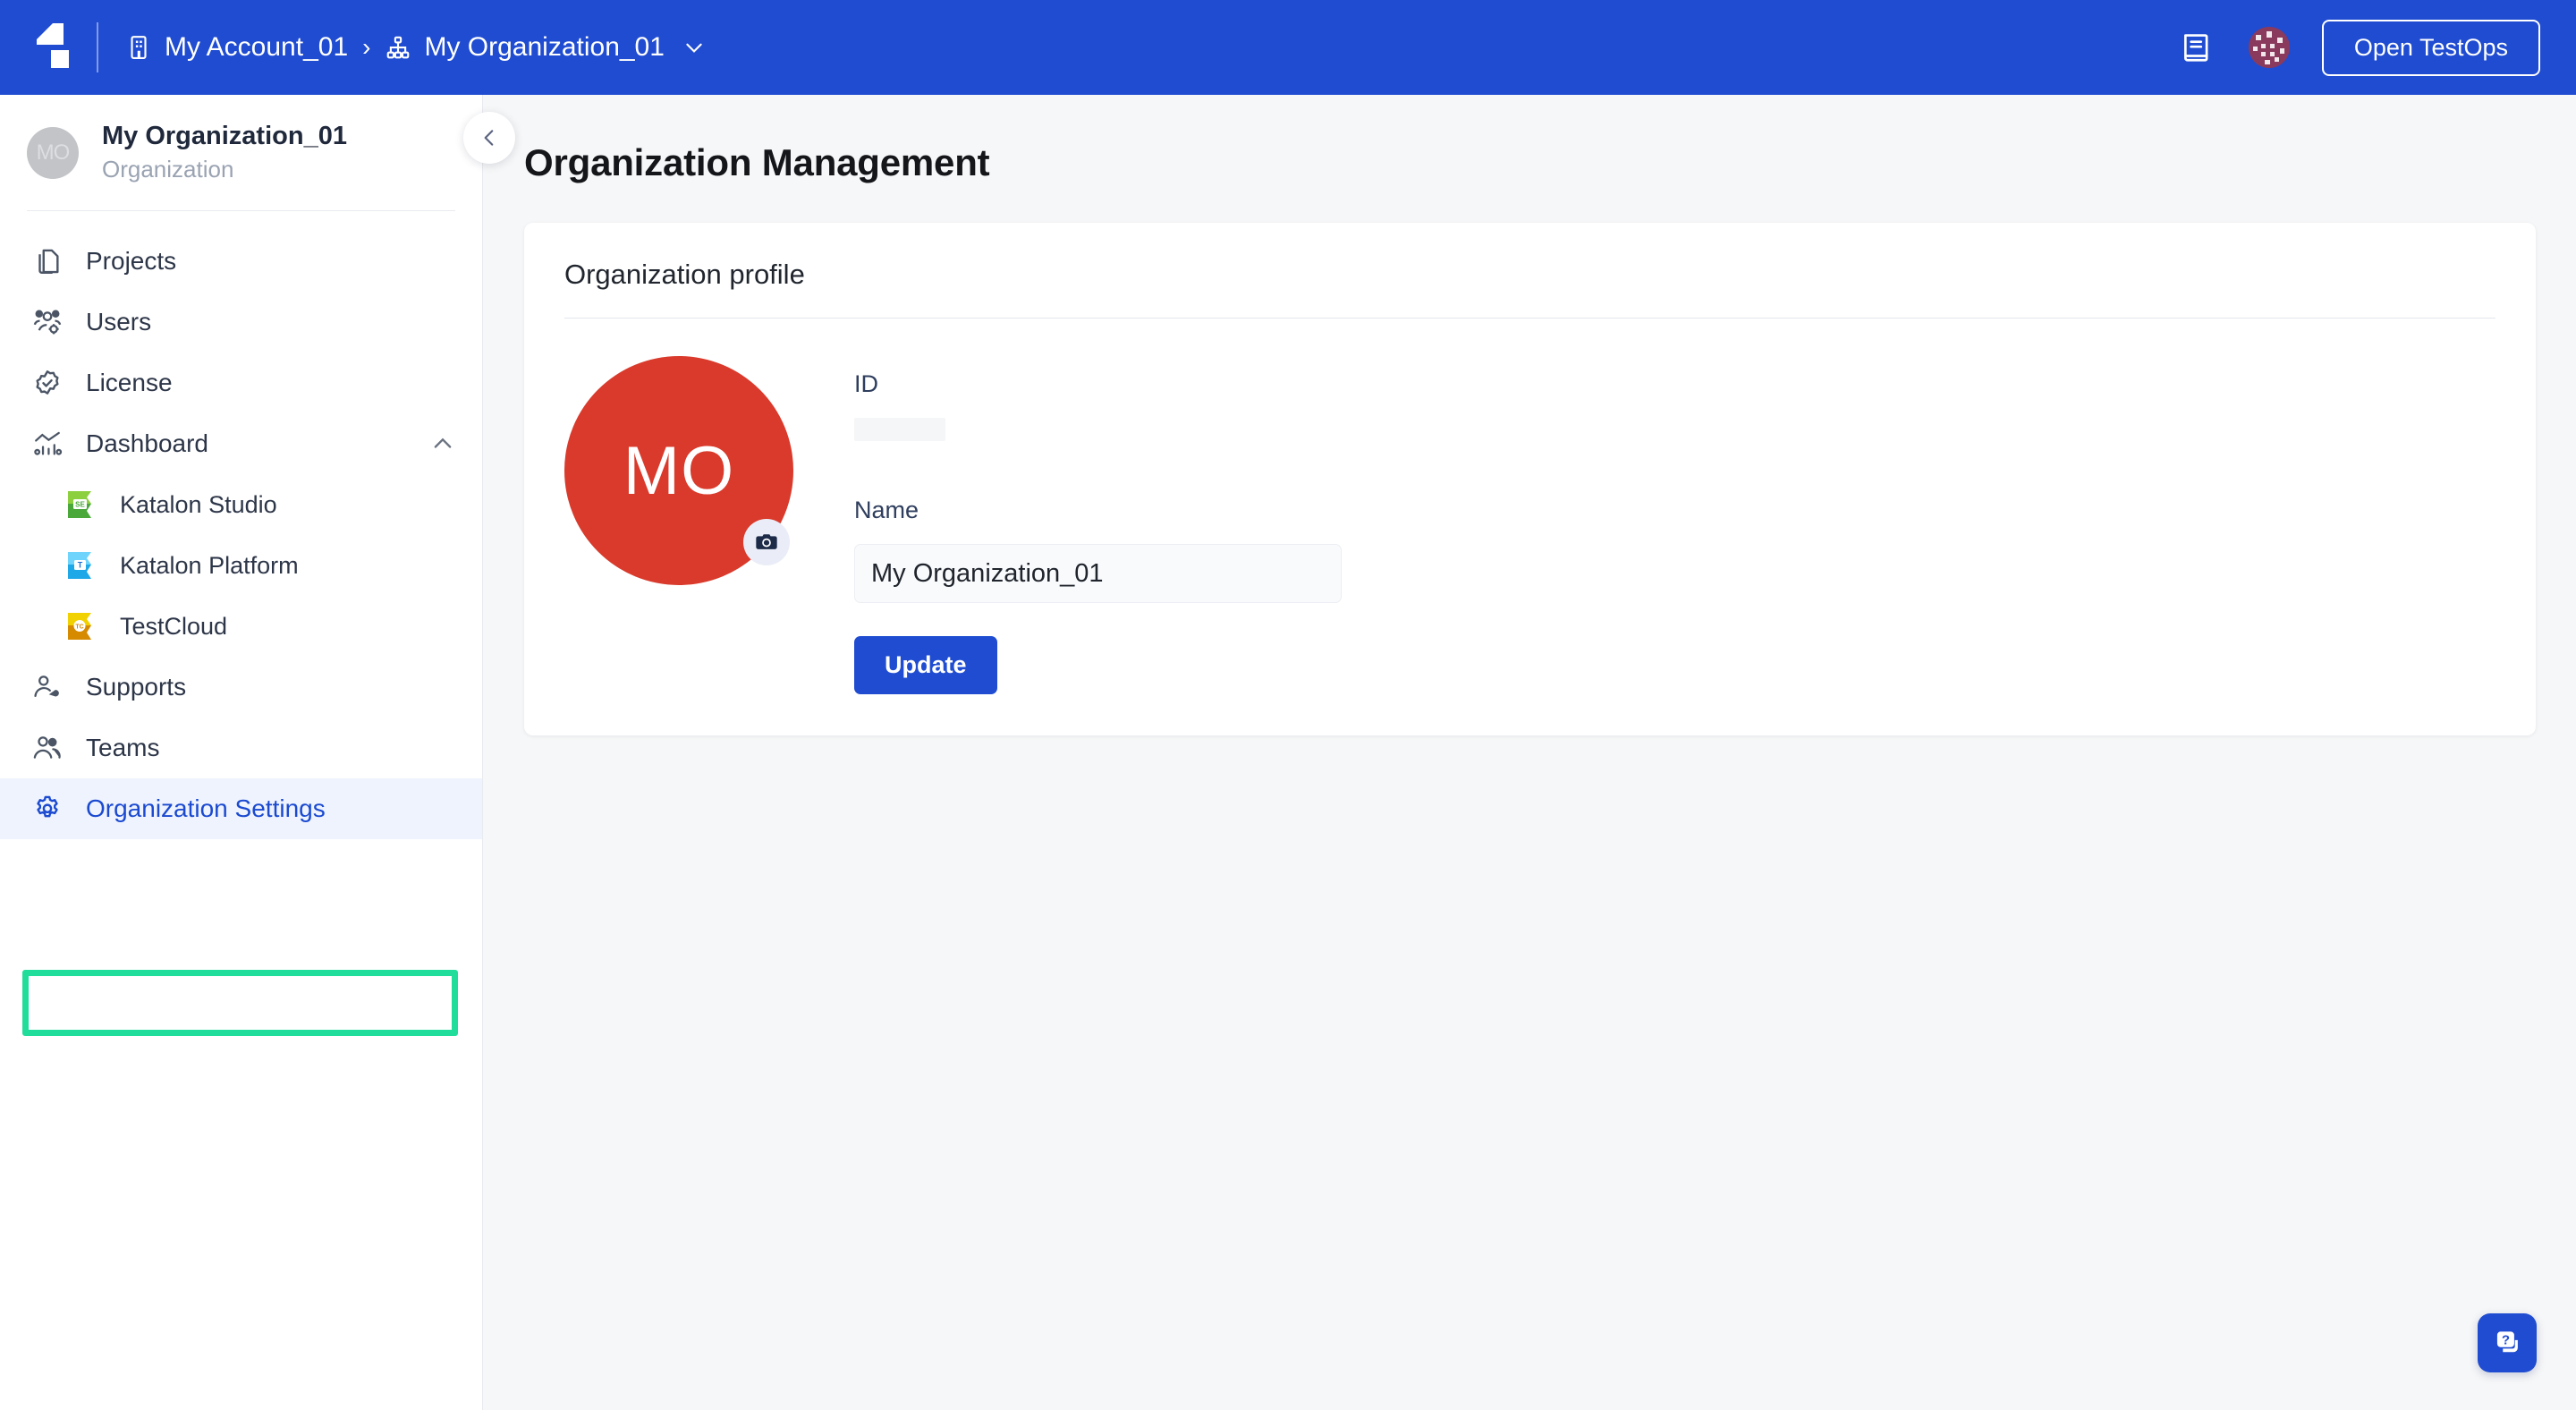  I want to click on svg-text: TC, so click(79, 627).